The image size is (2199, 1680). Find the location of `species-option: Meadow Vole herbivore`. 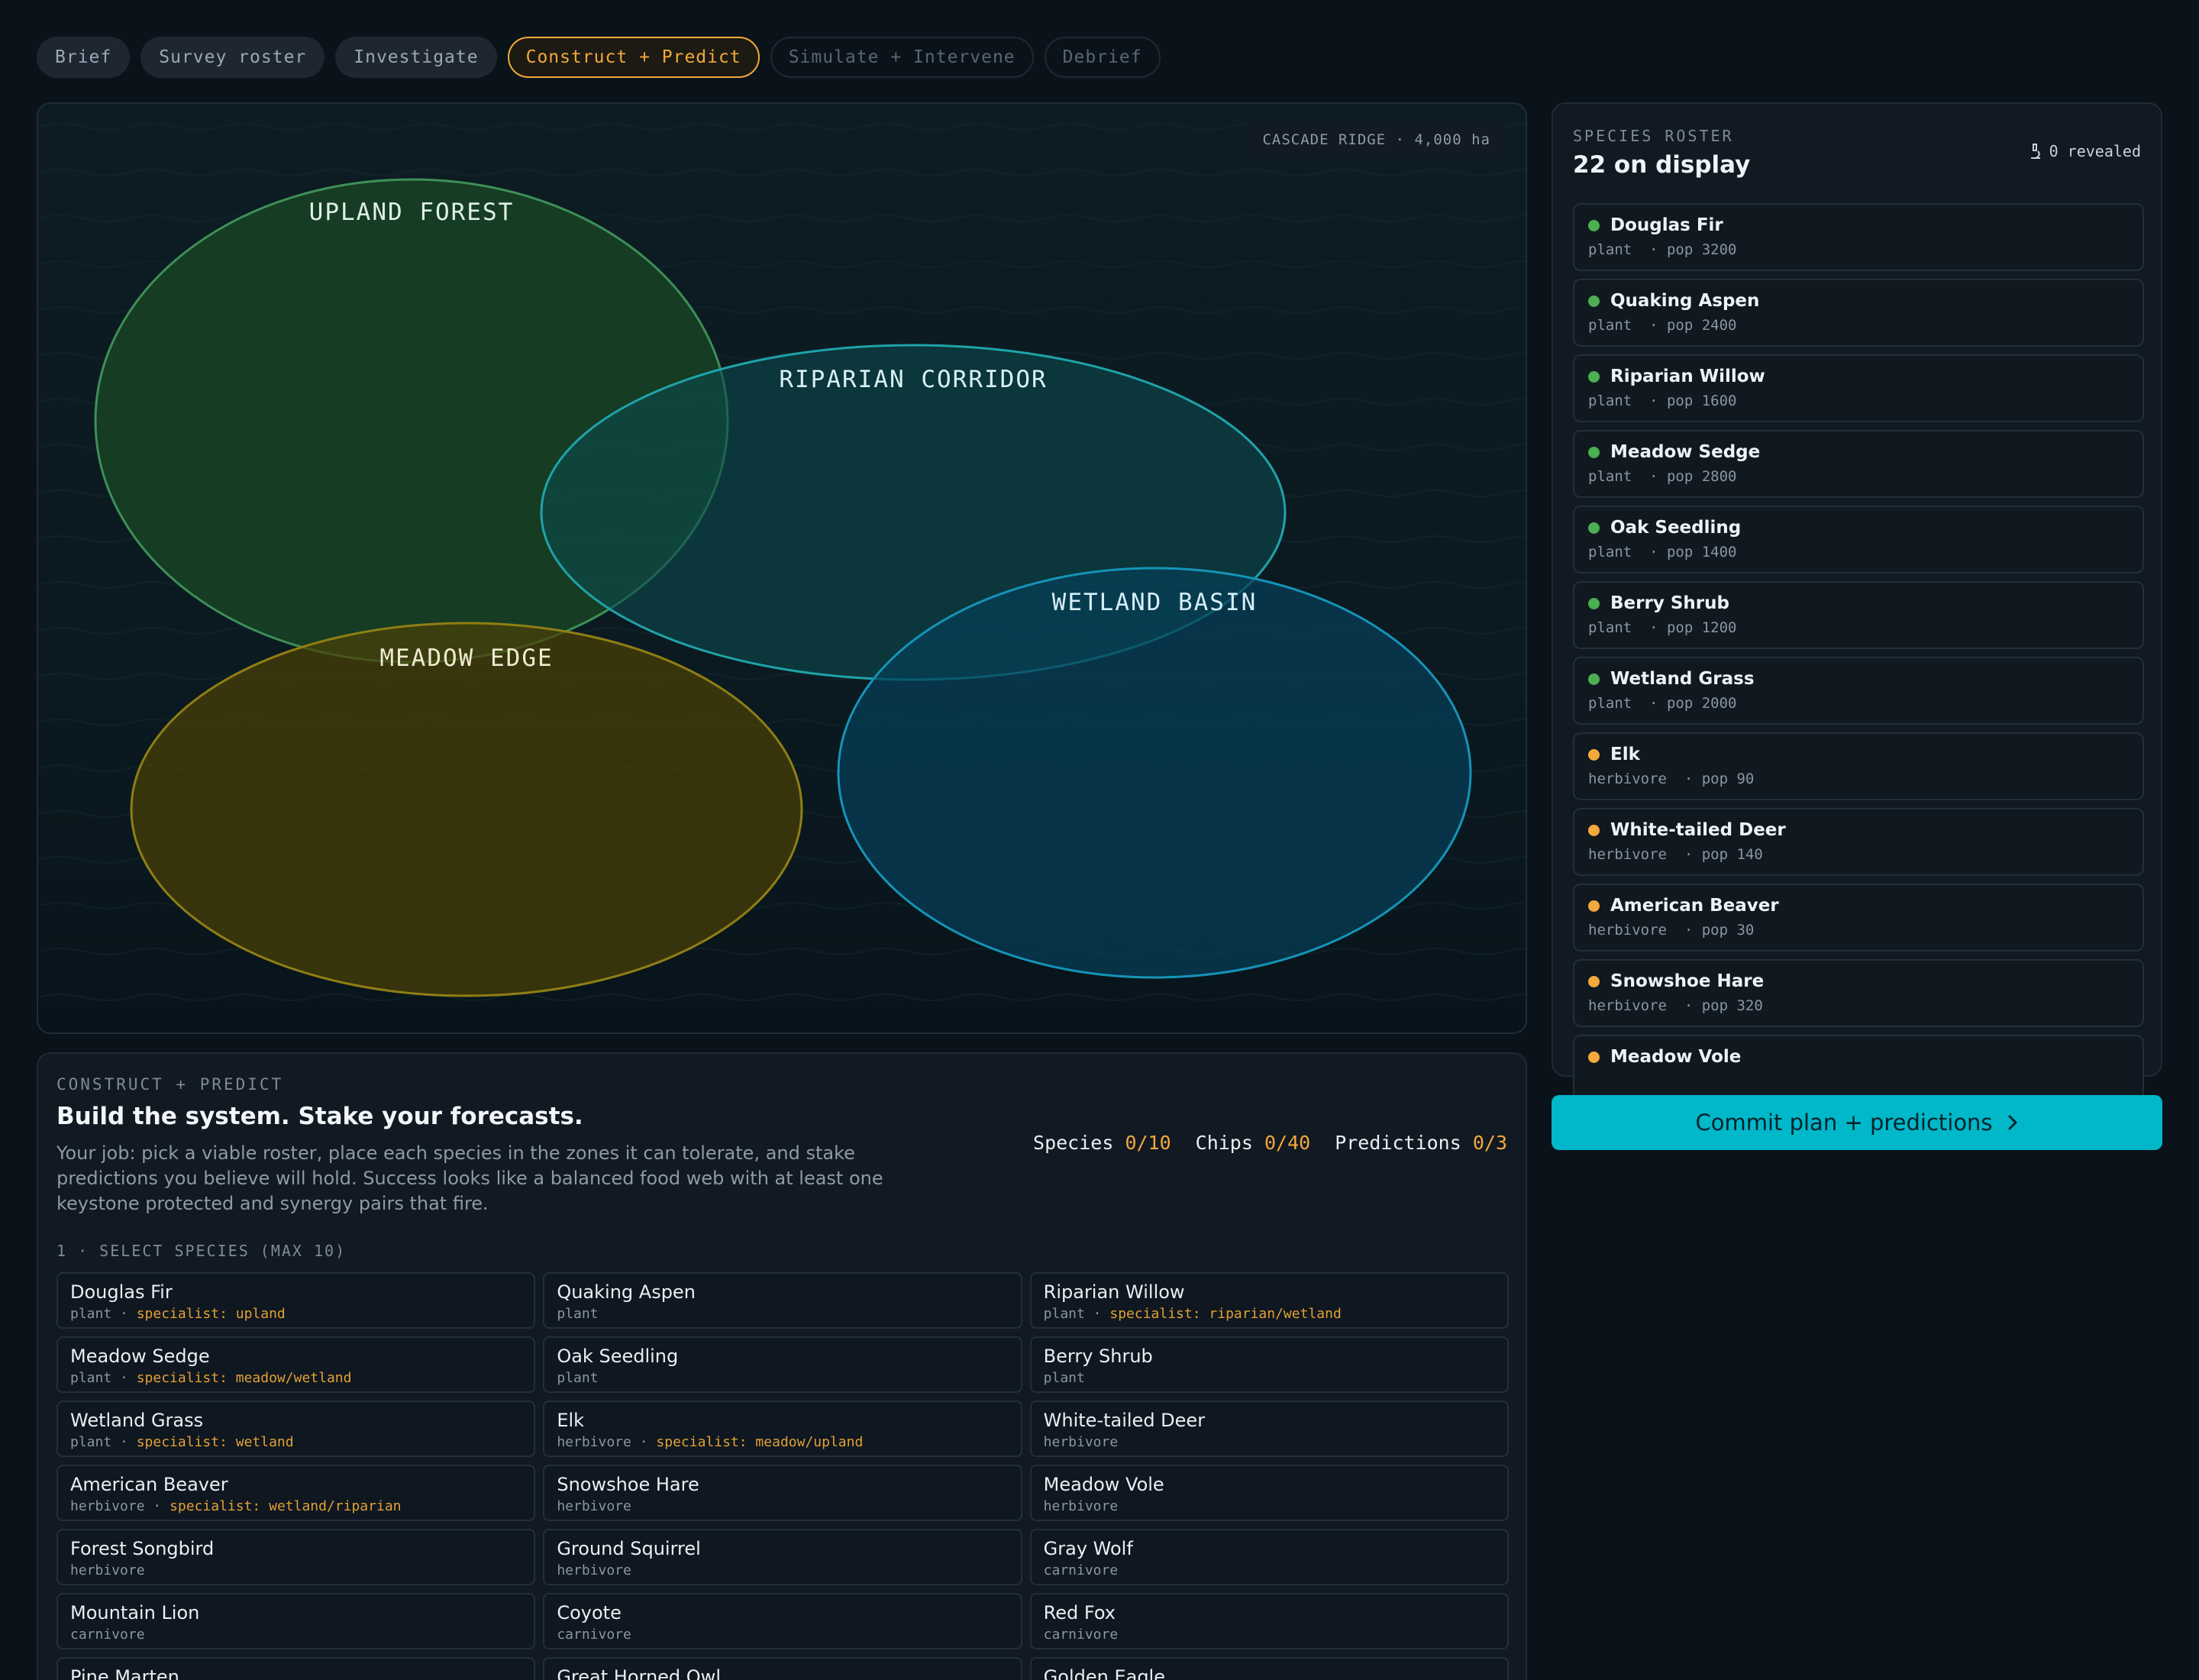

species-option: Meadow Vole herbivore is located at coordinates (1269, 1493).